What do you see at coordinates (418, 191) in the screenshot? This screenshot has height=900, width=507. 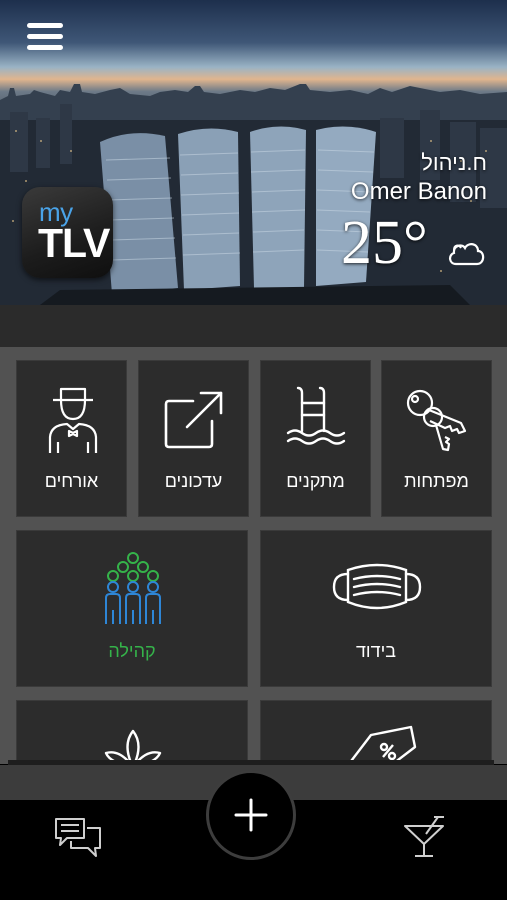 I see `user-name: Omer Banon` at bounding box center [418, 191].